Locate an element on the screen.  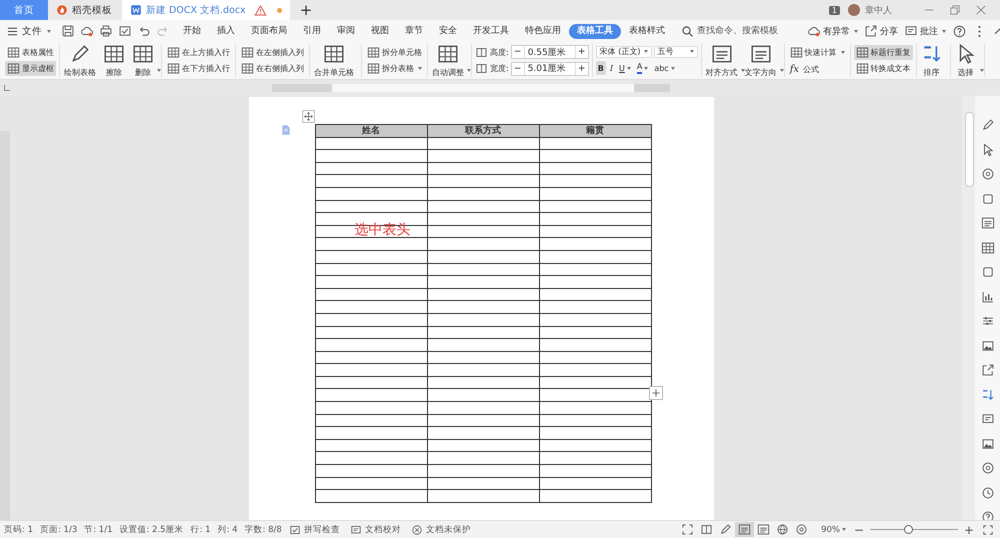
tab: 稻壳模板 is located at coordinates (85, 10).